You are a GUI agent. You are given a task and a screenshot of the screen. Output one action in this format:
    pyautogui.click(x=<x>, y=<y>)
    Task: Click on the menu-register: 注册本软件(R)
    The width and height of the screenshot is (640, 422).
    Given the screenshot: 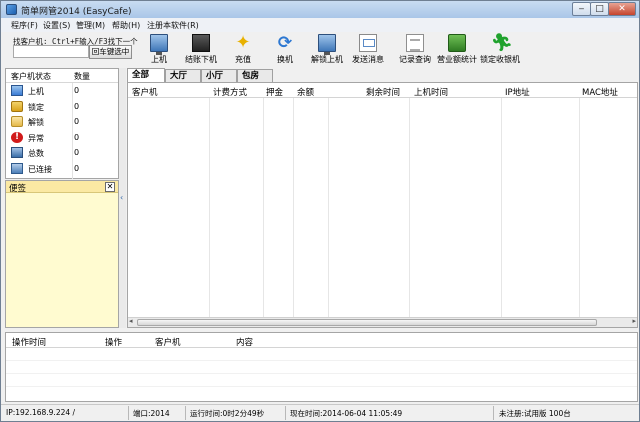 What is the action you would take?
    pyautogui.click(x=173, y=25)
    